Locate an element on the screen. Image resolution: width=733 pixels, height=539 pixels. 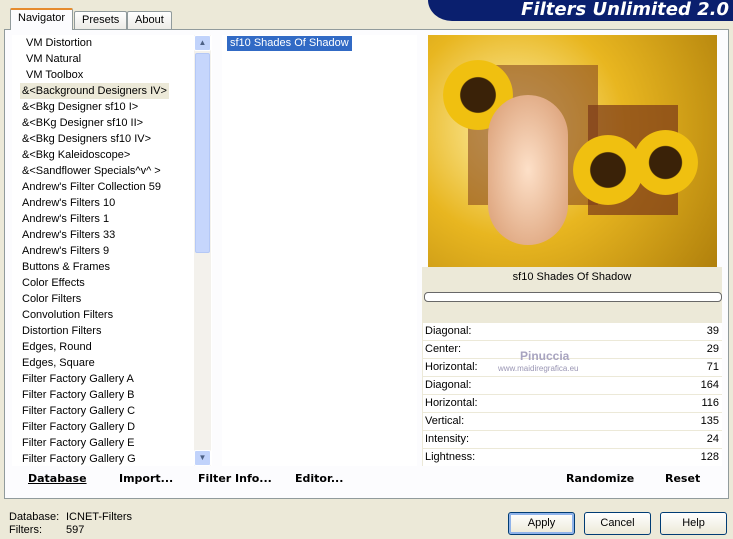
category-item: &<Sandflower Specials^v^ > is located at coordinates (91, 171).